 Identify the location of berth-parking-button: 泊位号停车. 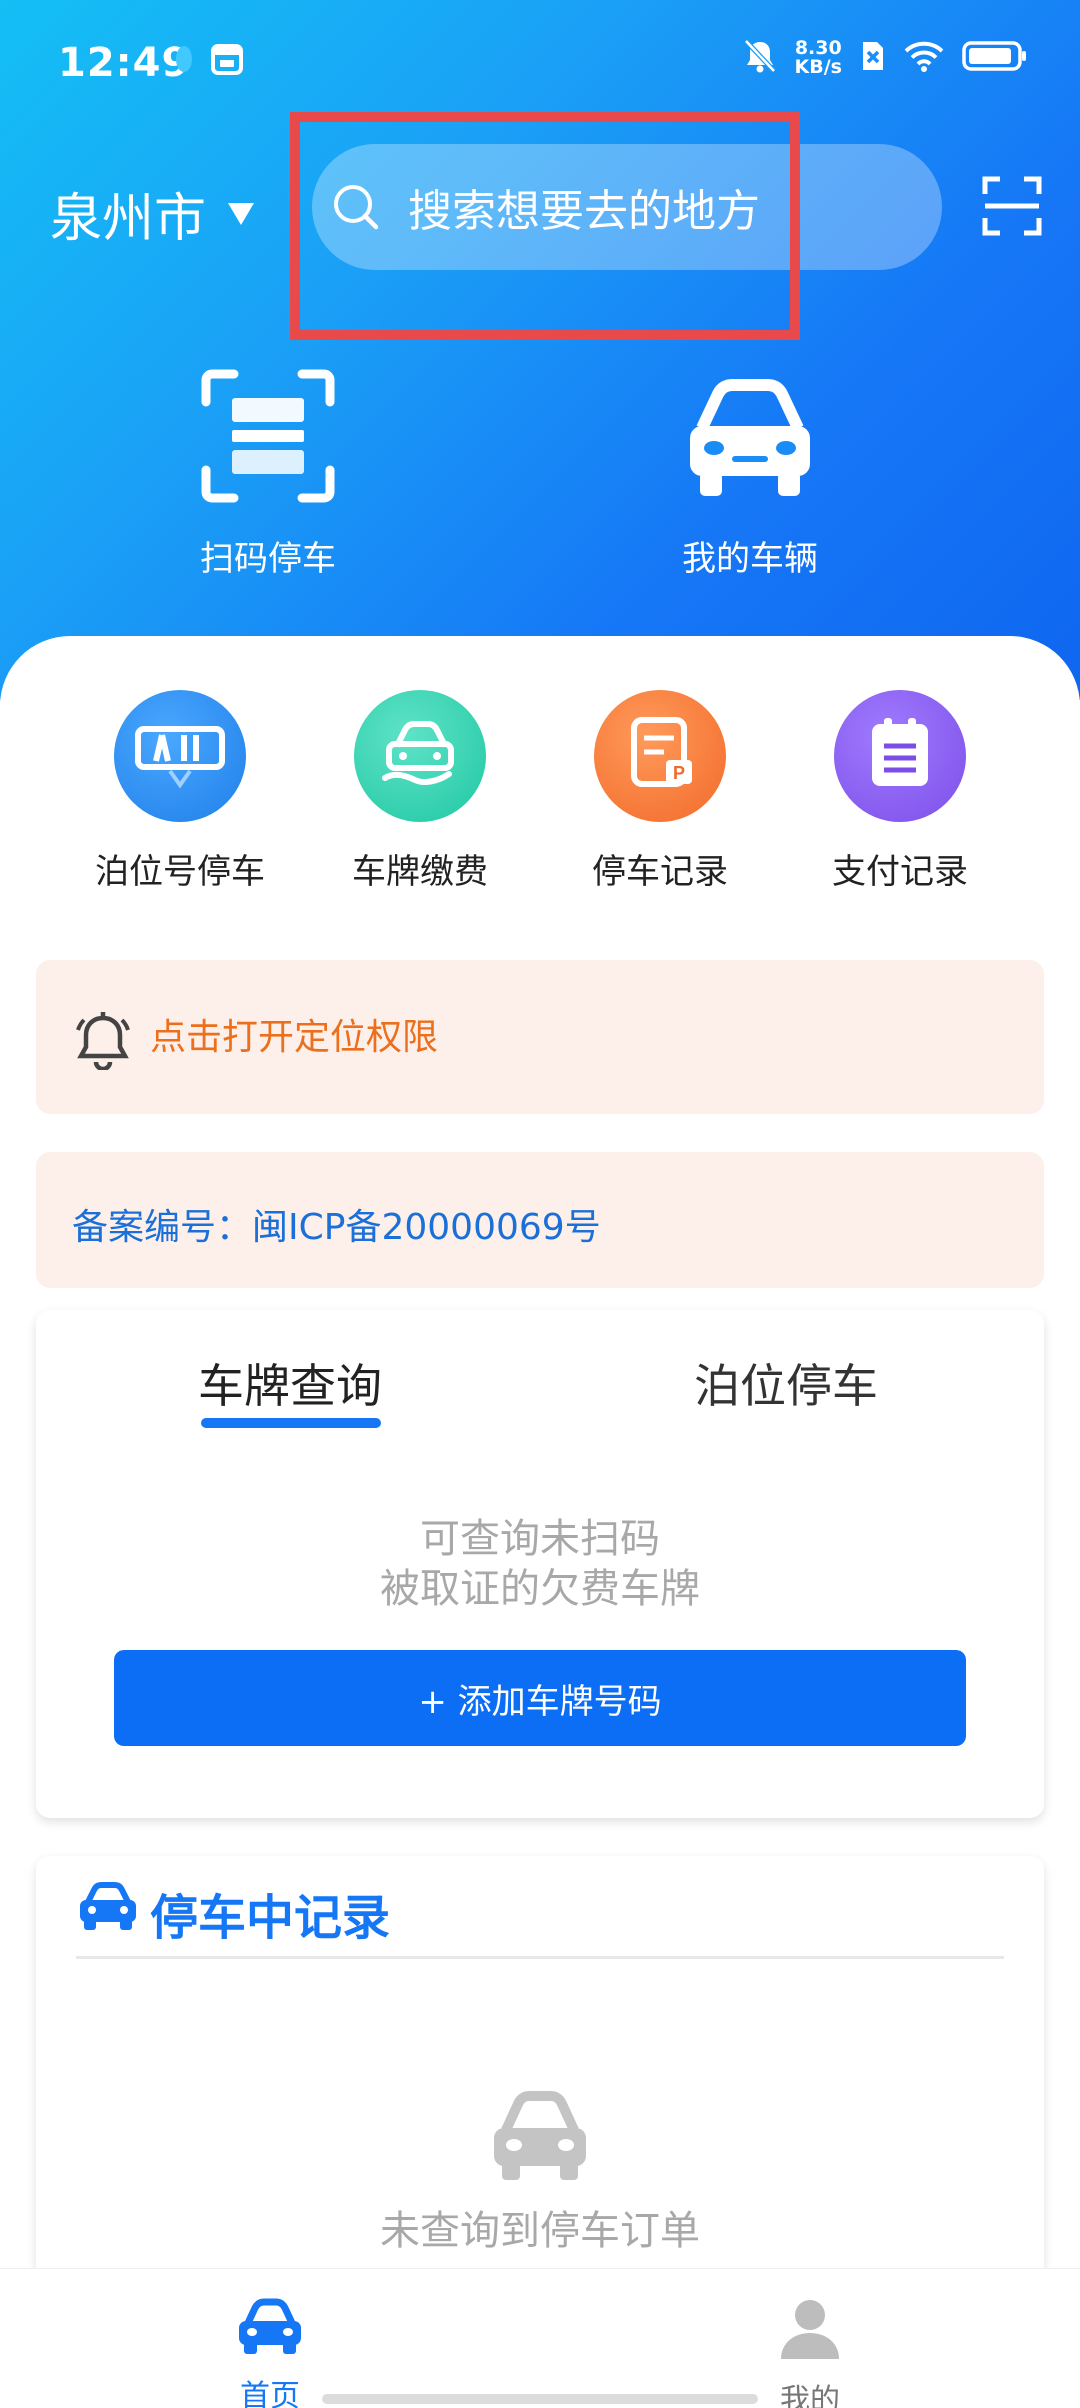
(180, 791).